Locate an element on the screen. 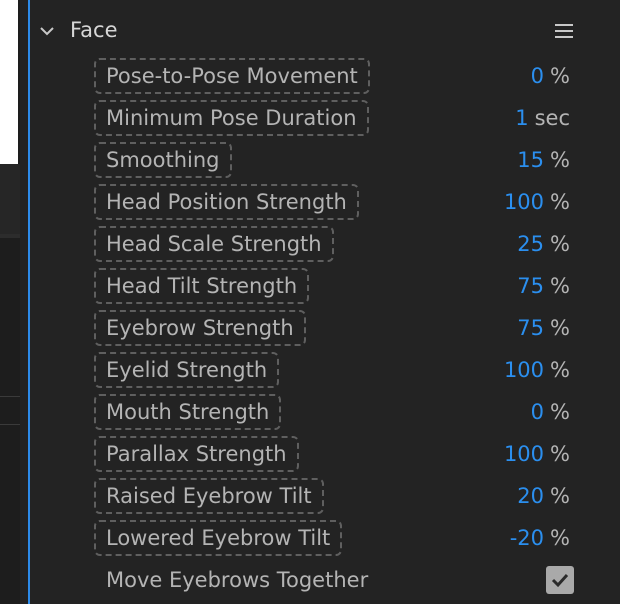 The image size is (620, 604). parameter-label: Eyebrow Strength is located at coordinates (200, 328).